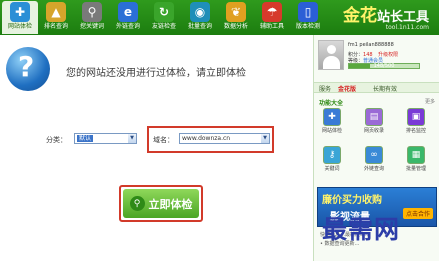  I want to click on link-icon: ∞, so click(374, 155).